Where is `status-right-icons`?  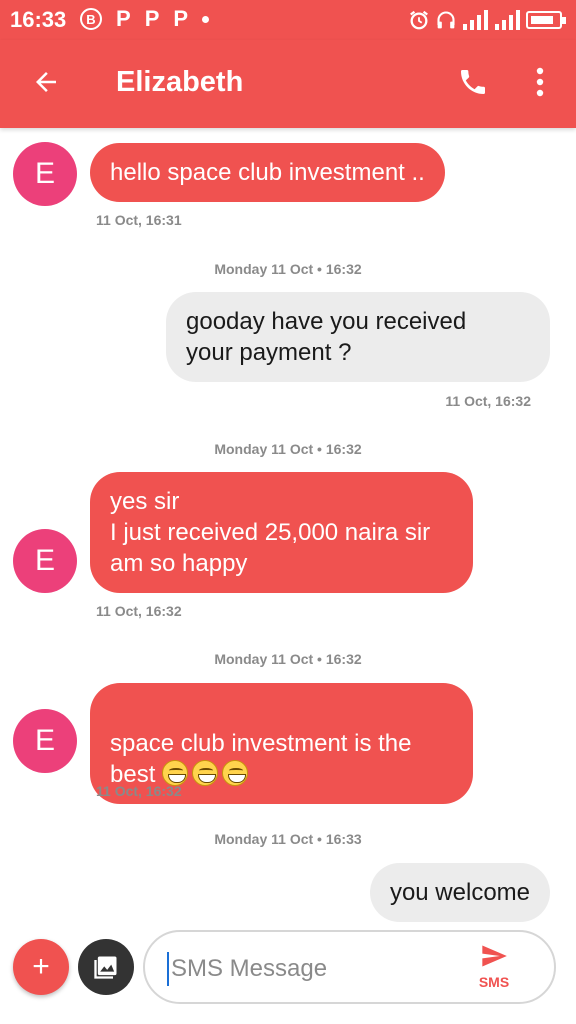
status-right-icons is located at coordinates (487, 20).